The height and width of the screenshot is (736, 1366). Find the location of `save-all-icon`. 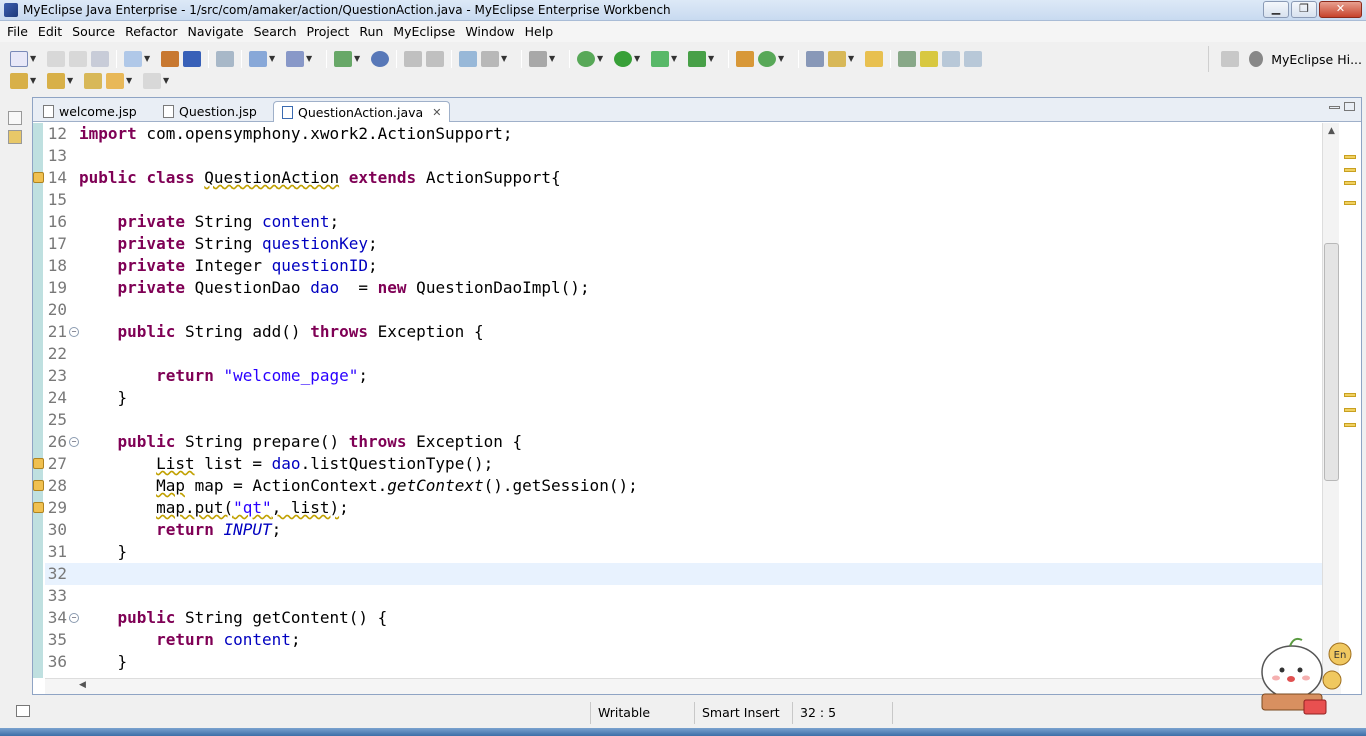

save-all-icon is located at coordinates (78, 58).